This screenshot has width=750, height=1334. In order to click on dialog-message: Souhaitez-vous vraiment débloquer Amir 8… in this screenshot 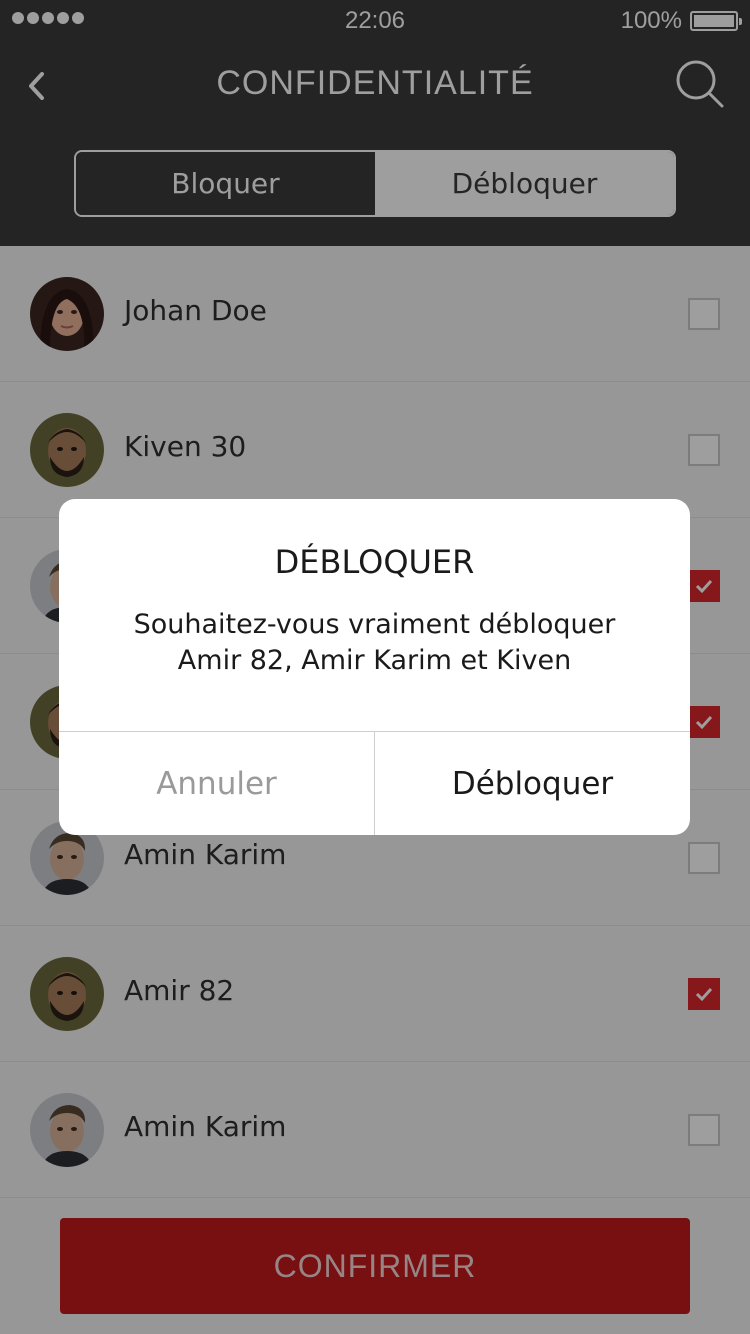, I will do `click(374, 643)`.